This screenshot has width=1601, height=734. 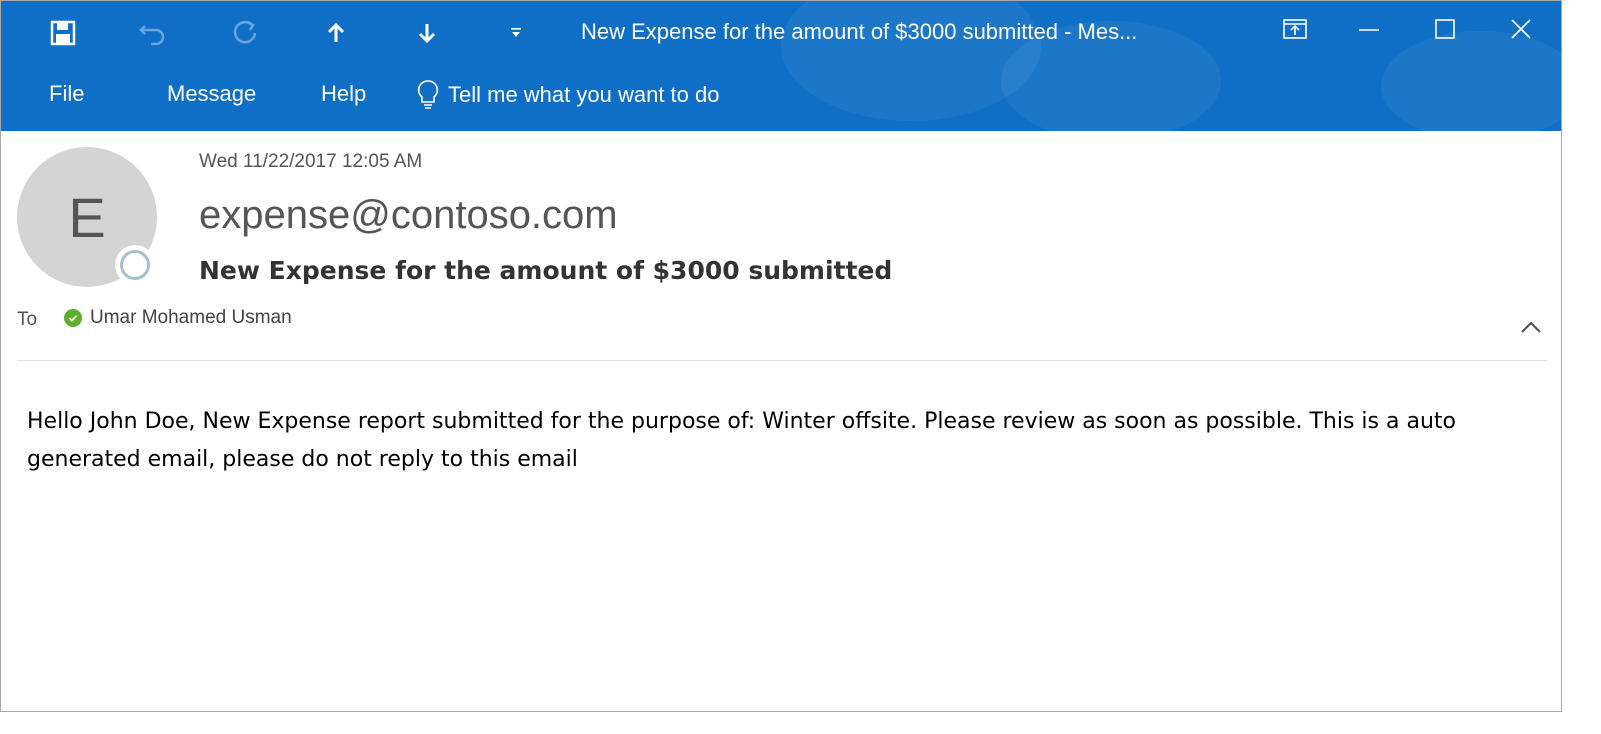 What do you see at coordinates (73, 318) in the screenshot?
I see `available-check-icon` at bounding box center [73, 318].